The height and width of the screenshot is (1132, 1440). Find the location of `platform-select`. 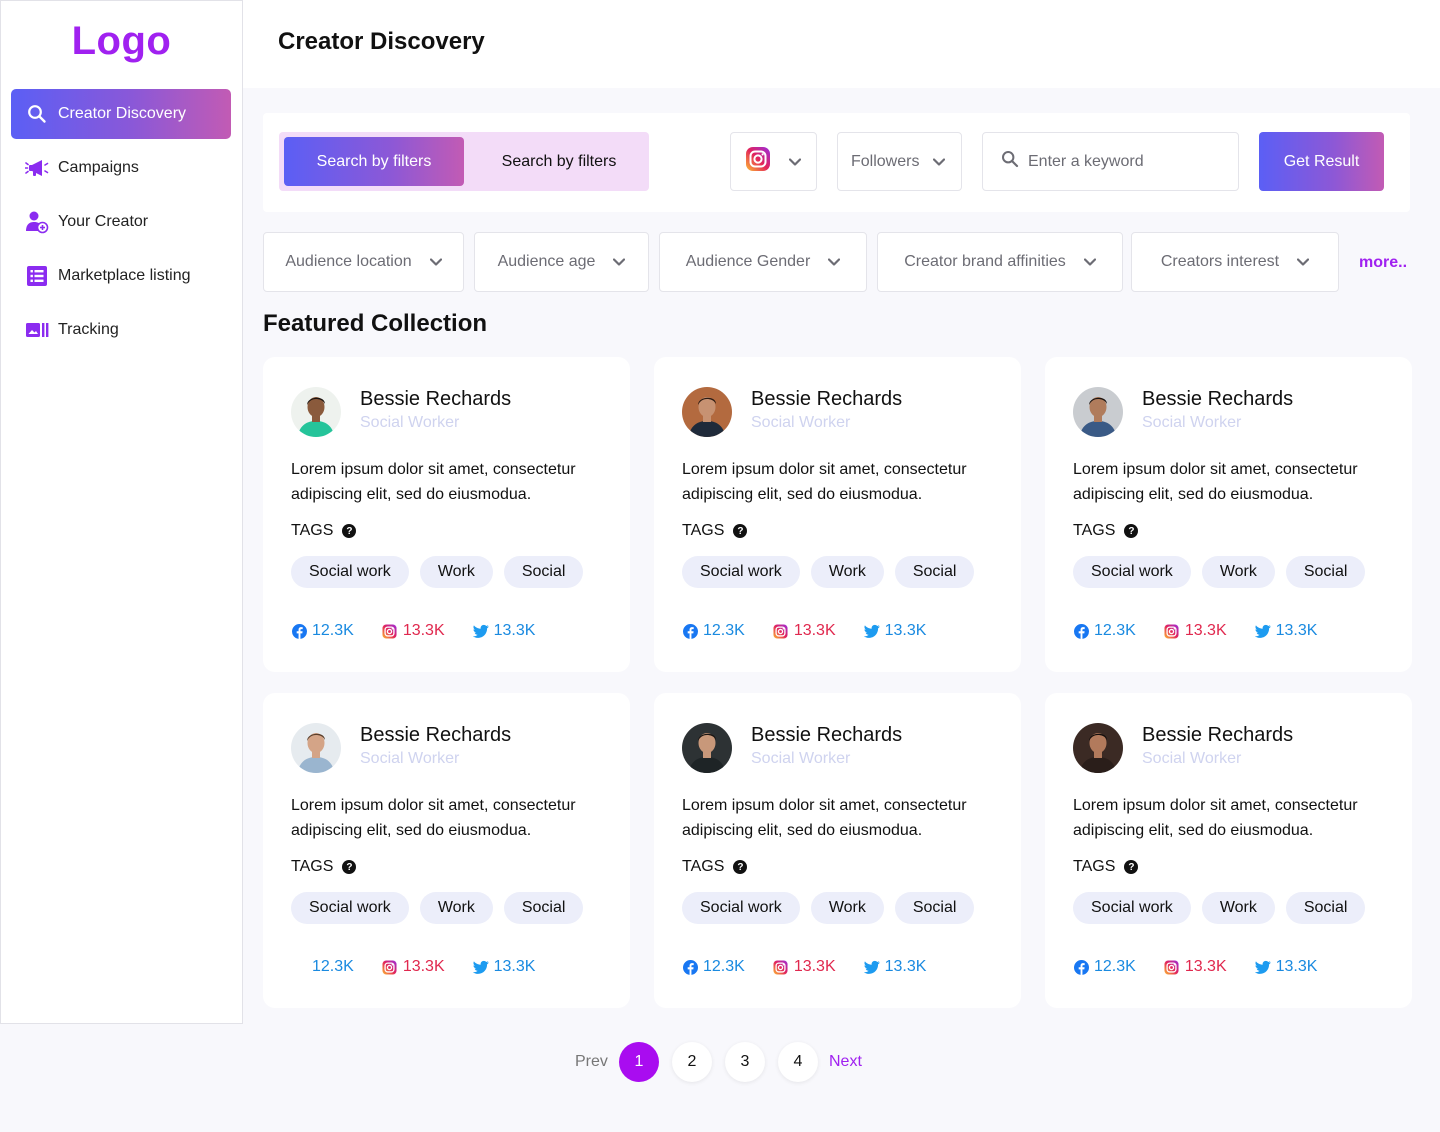

platform-select is located at coordinates (773, 161).